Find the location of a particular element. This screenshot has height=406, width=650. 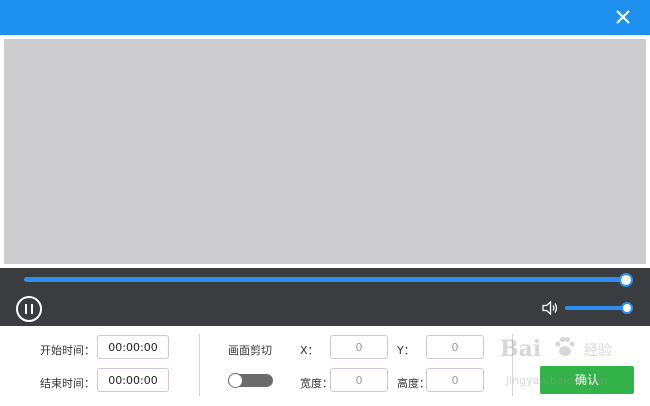

player-control-bar is located at coordinates (325, 297).